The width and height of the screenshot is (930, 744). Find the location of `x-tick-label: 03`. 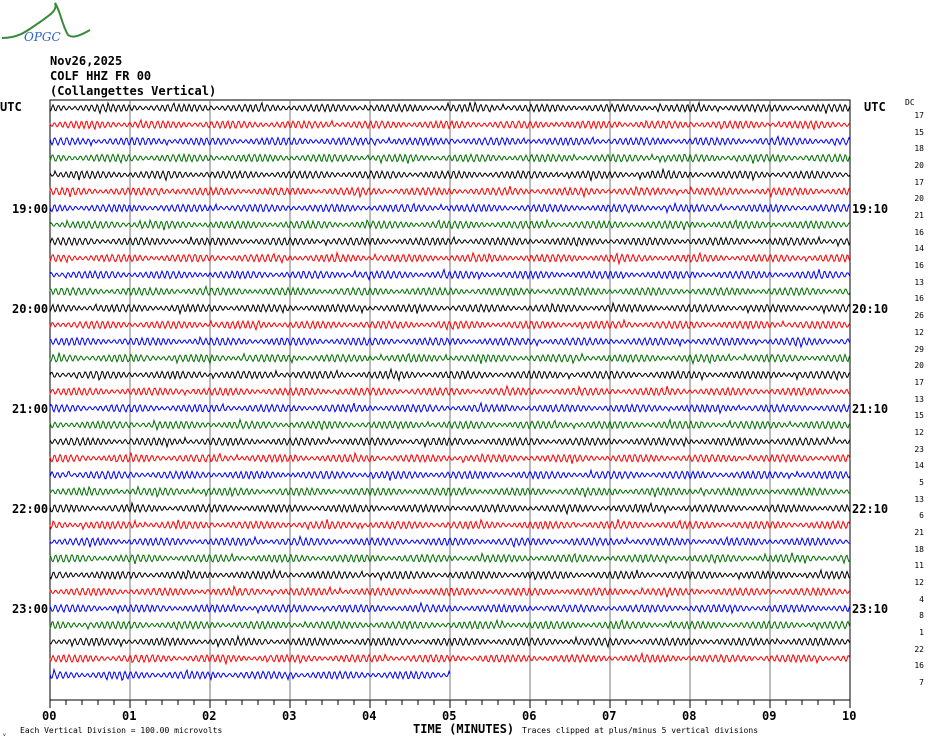

x-tick-label: 03 is located at coordinates (289, 716).